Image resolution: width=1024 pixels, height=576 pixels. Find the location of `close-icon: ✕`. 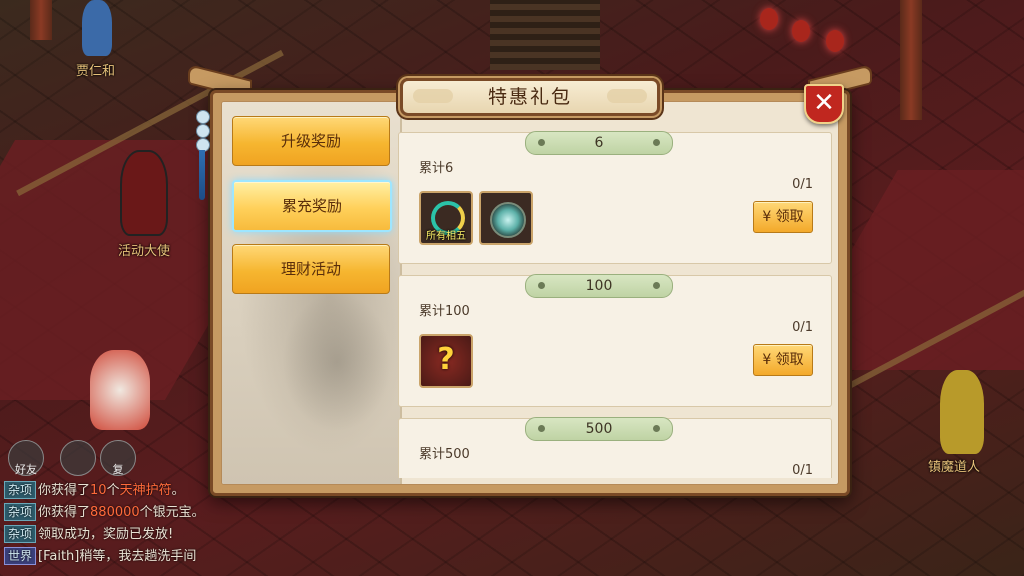

close-icon: ✕ is located at coordinates (824, 103).